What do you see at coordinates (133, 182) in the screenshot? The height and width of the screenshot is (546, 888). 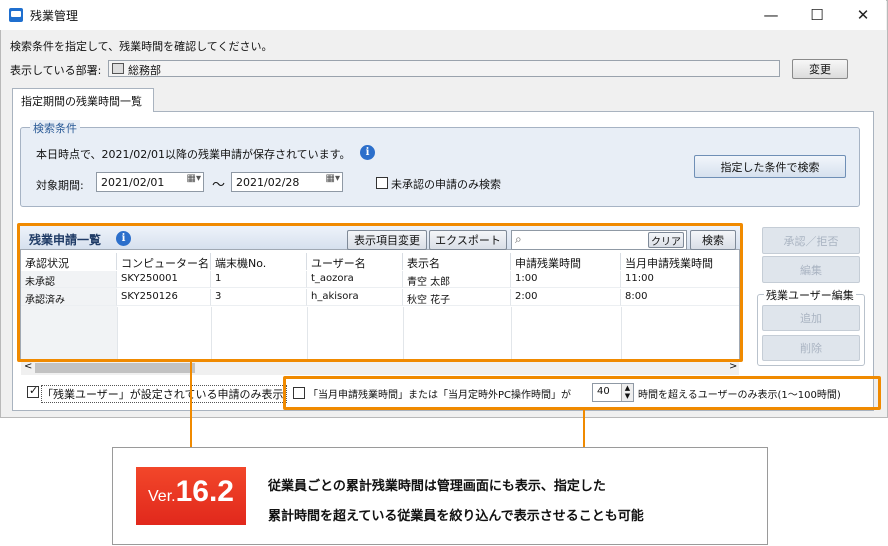 I see `date-from-value: 2021/02/01` at bounding box center [133, 182].